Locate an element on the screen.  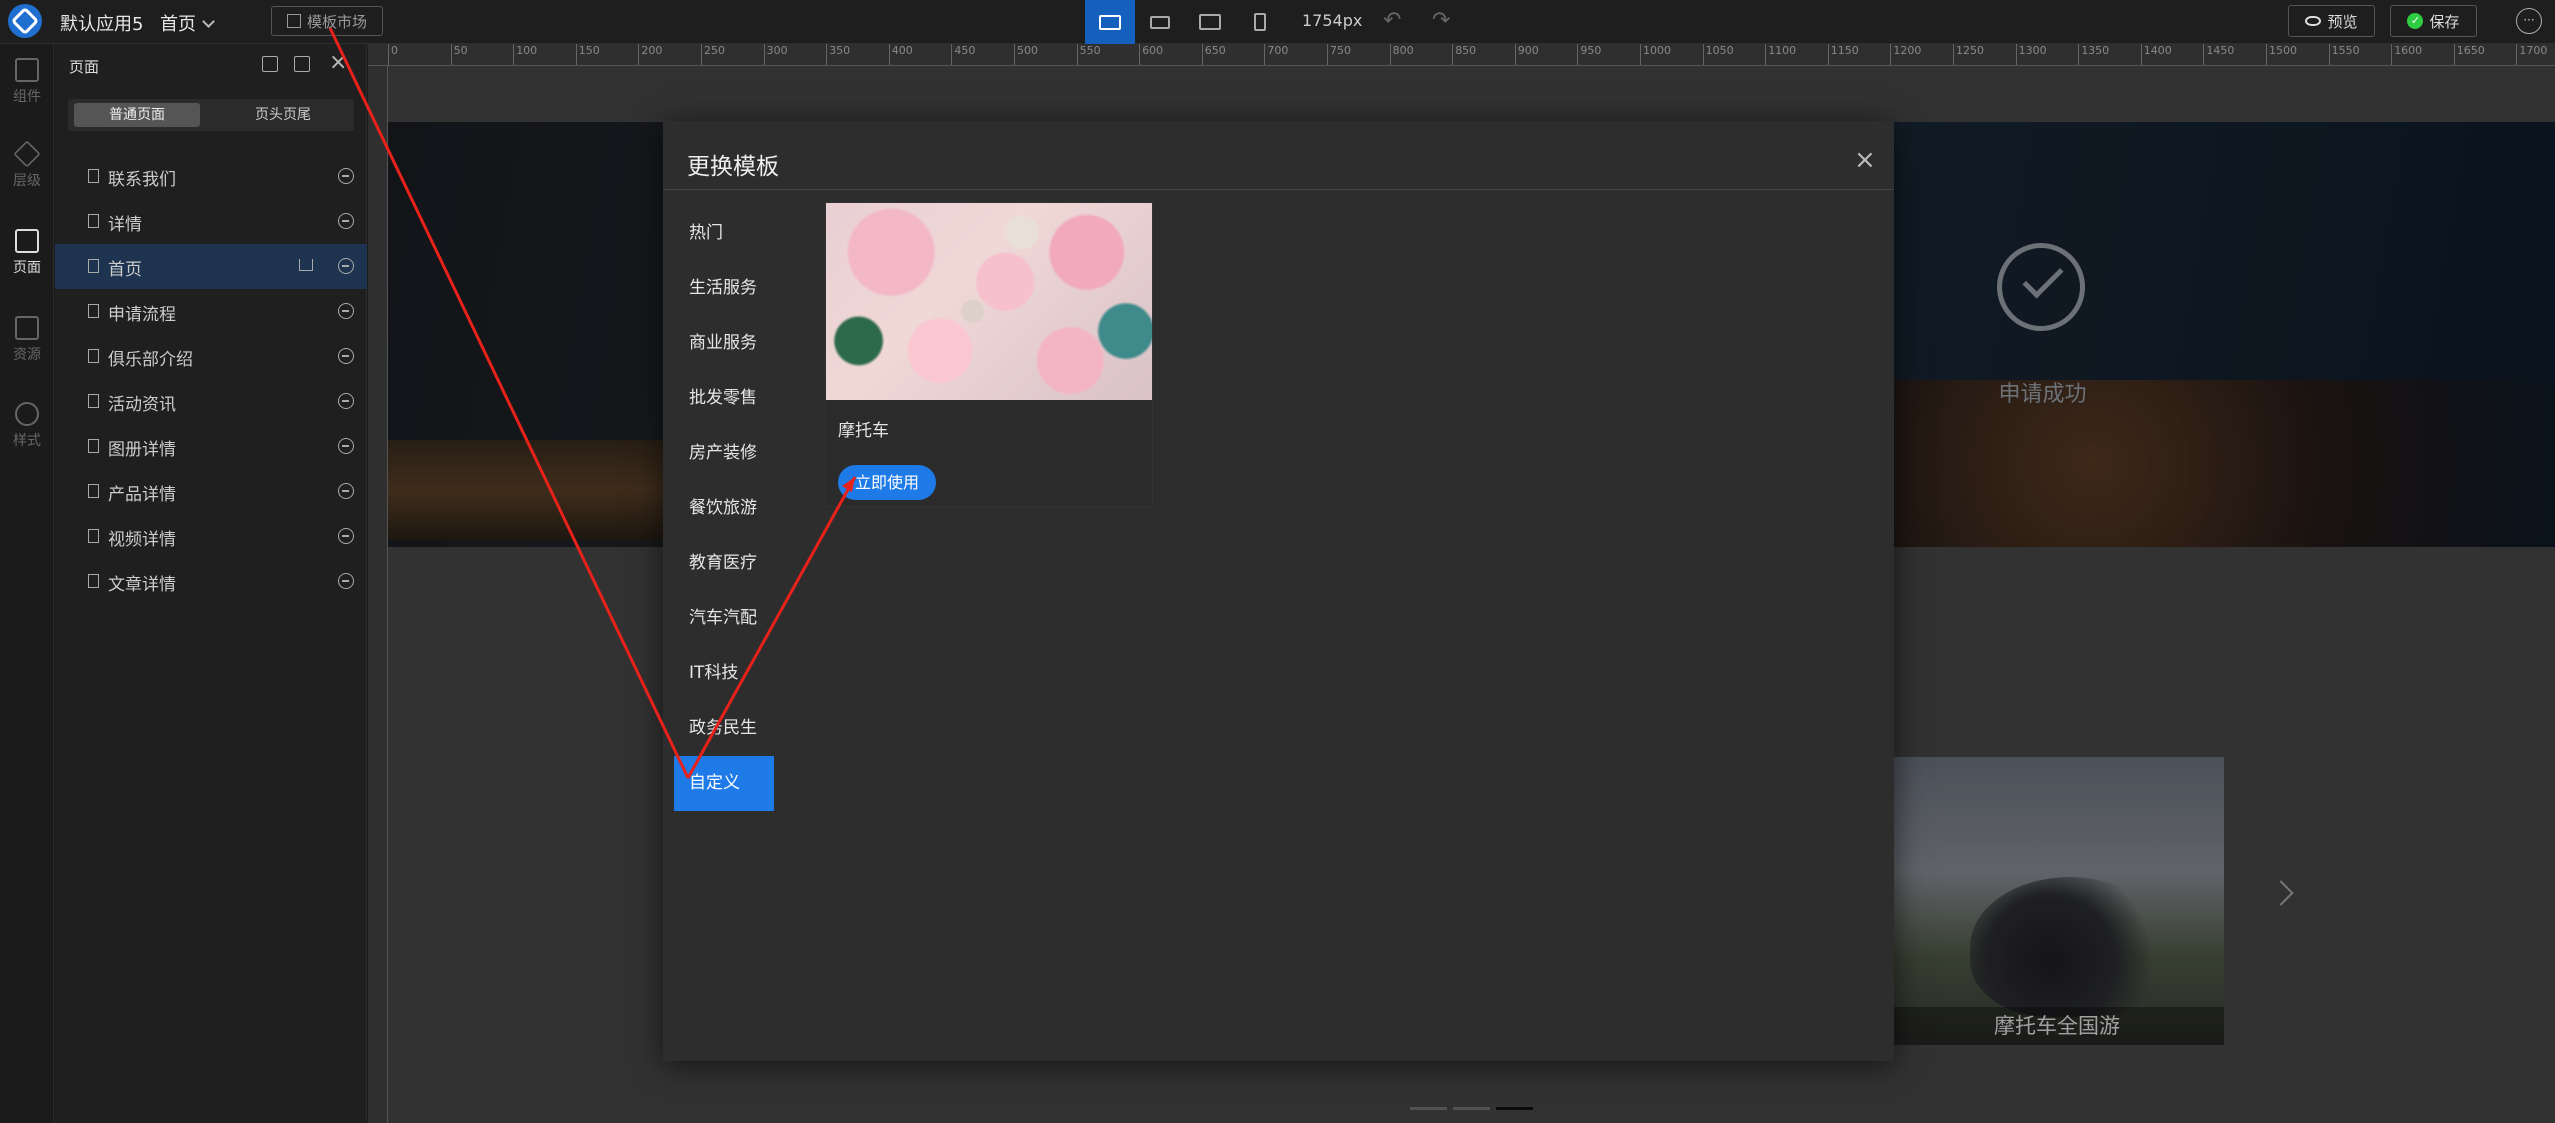
ruler-tick: 1450 is located at coordinates (2218, 54).